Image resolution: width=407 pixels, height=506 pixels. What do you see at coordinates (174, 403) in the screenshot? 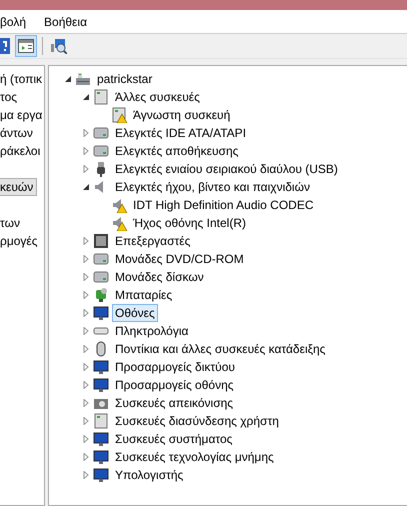
I see `tree-item: Συσκευές απεικόνισης` at bounding box center [174, 403].